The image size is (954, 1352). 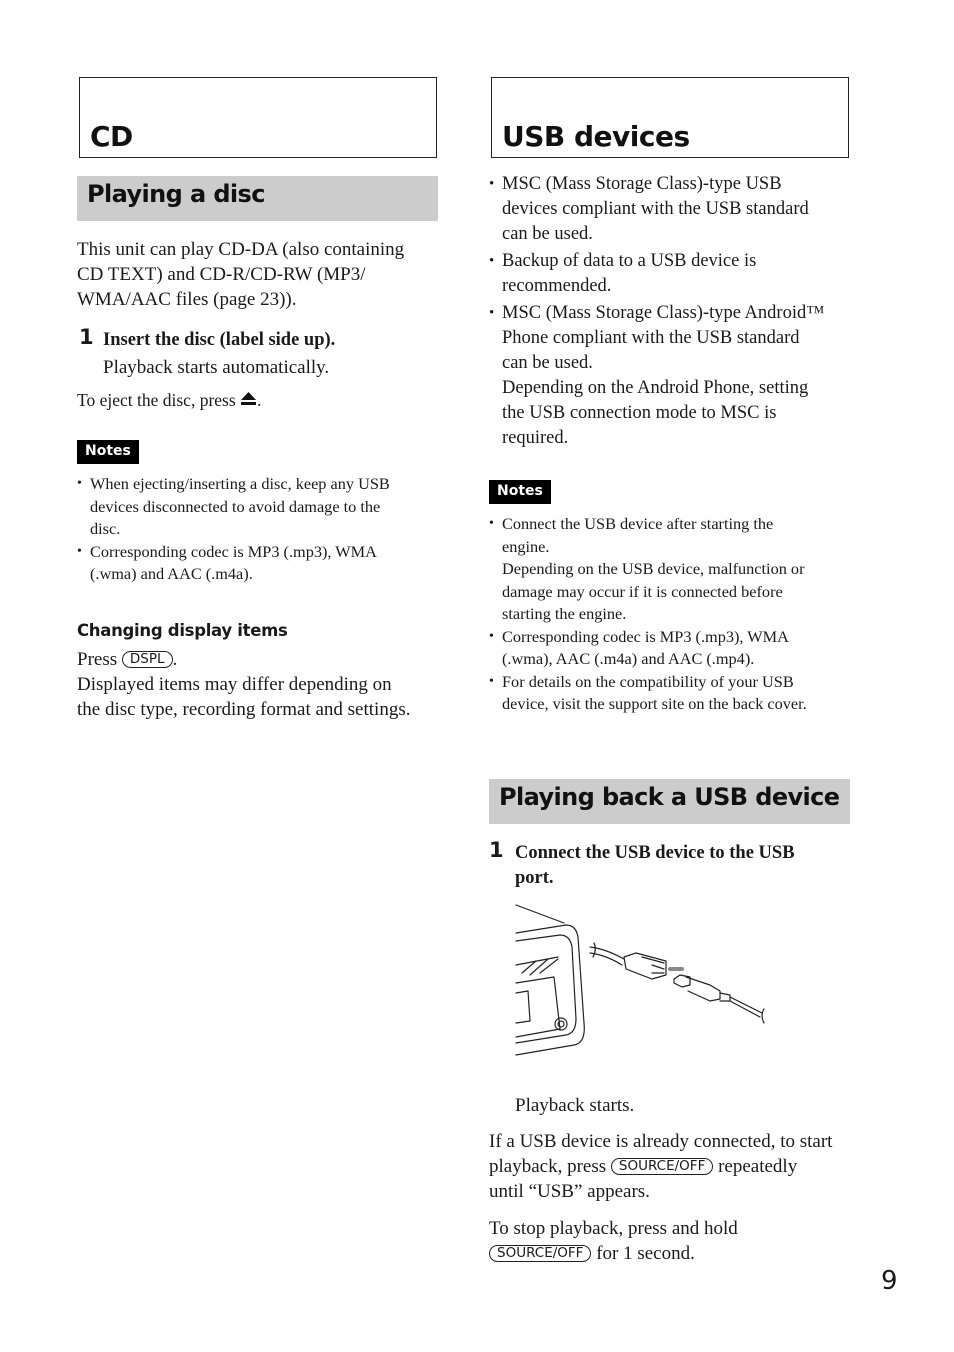 What do you see at coordinates (147, 659) in the screenshot?
I see `dspl-key: DSPL` at bounding box center [147, 659].